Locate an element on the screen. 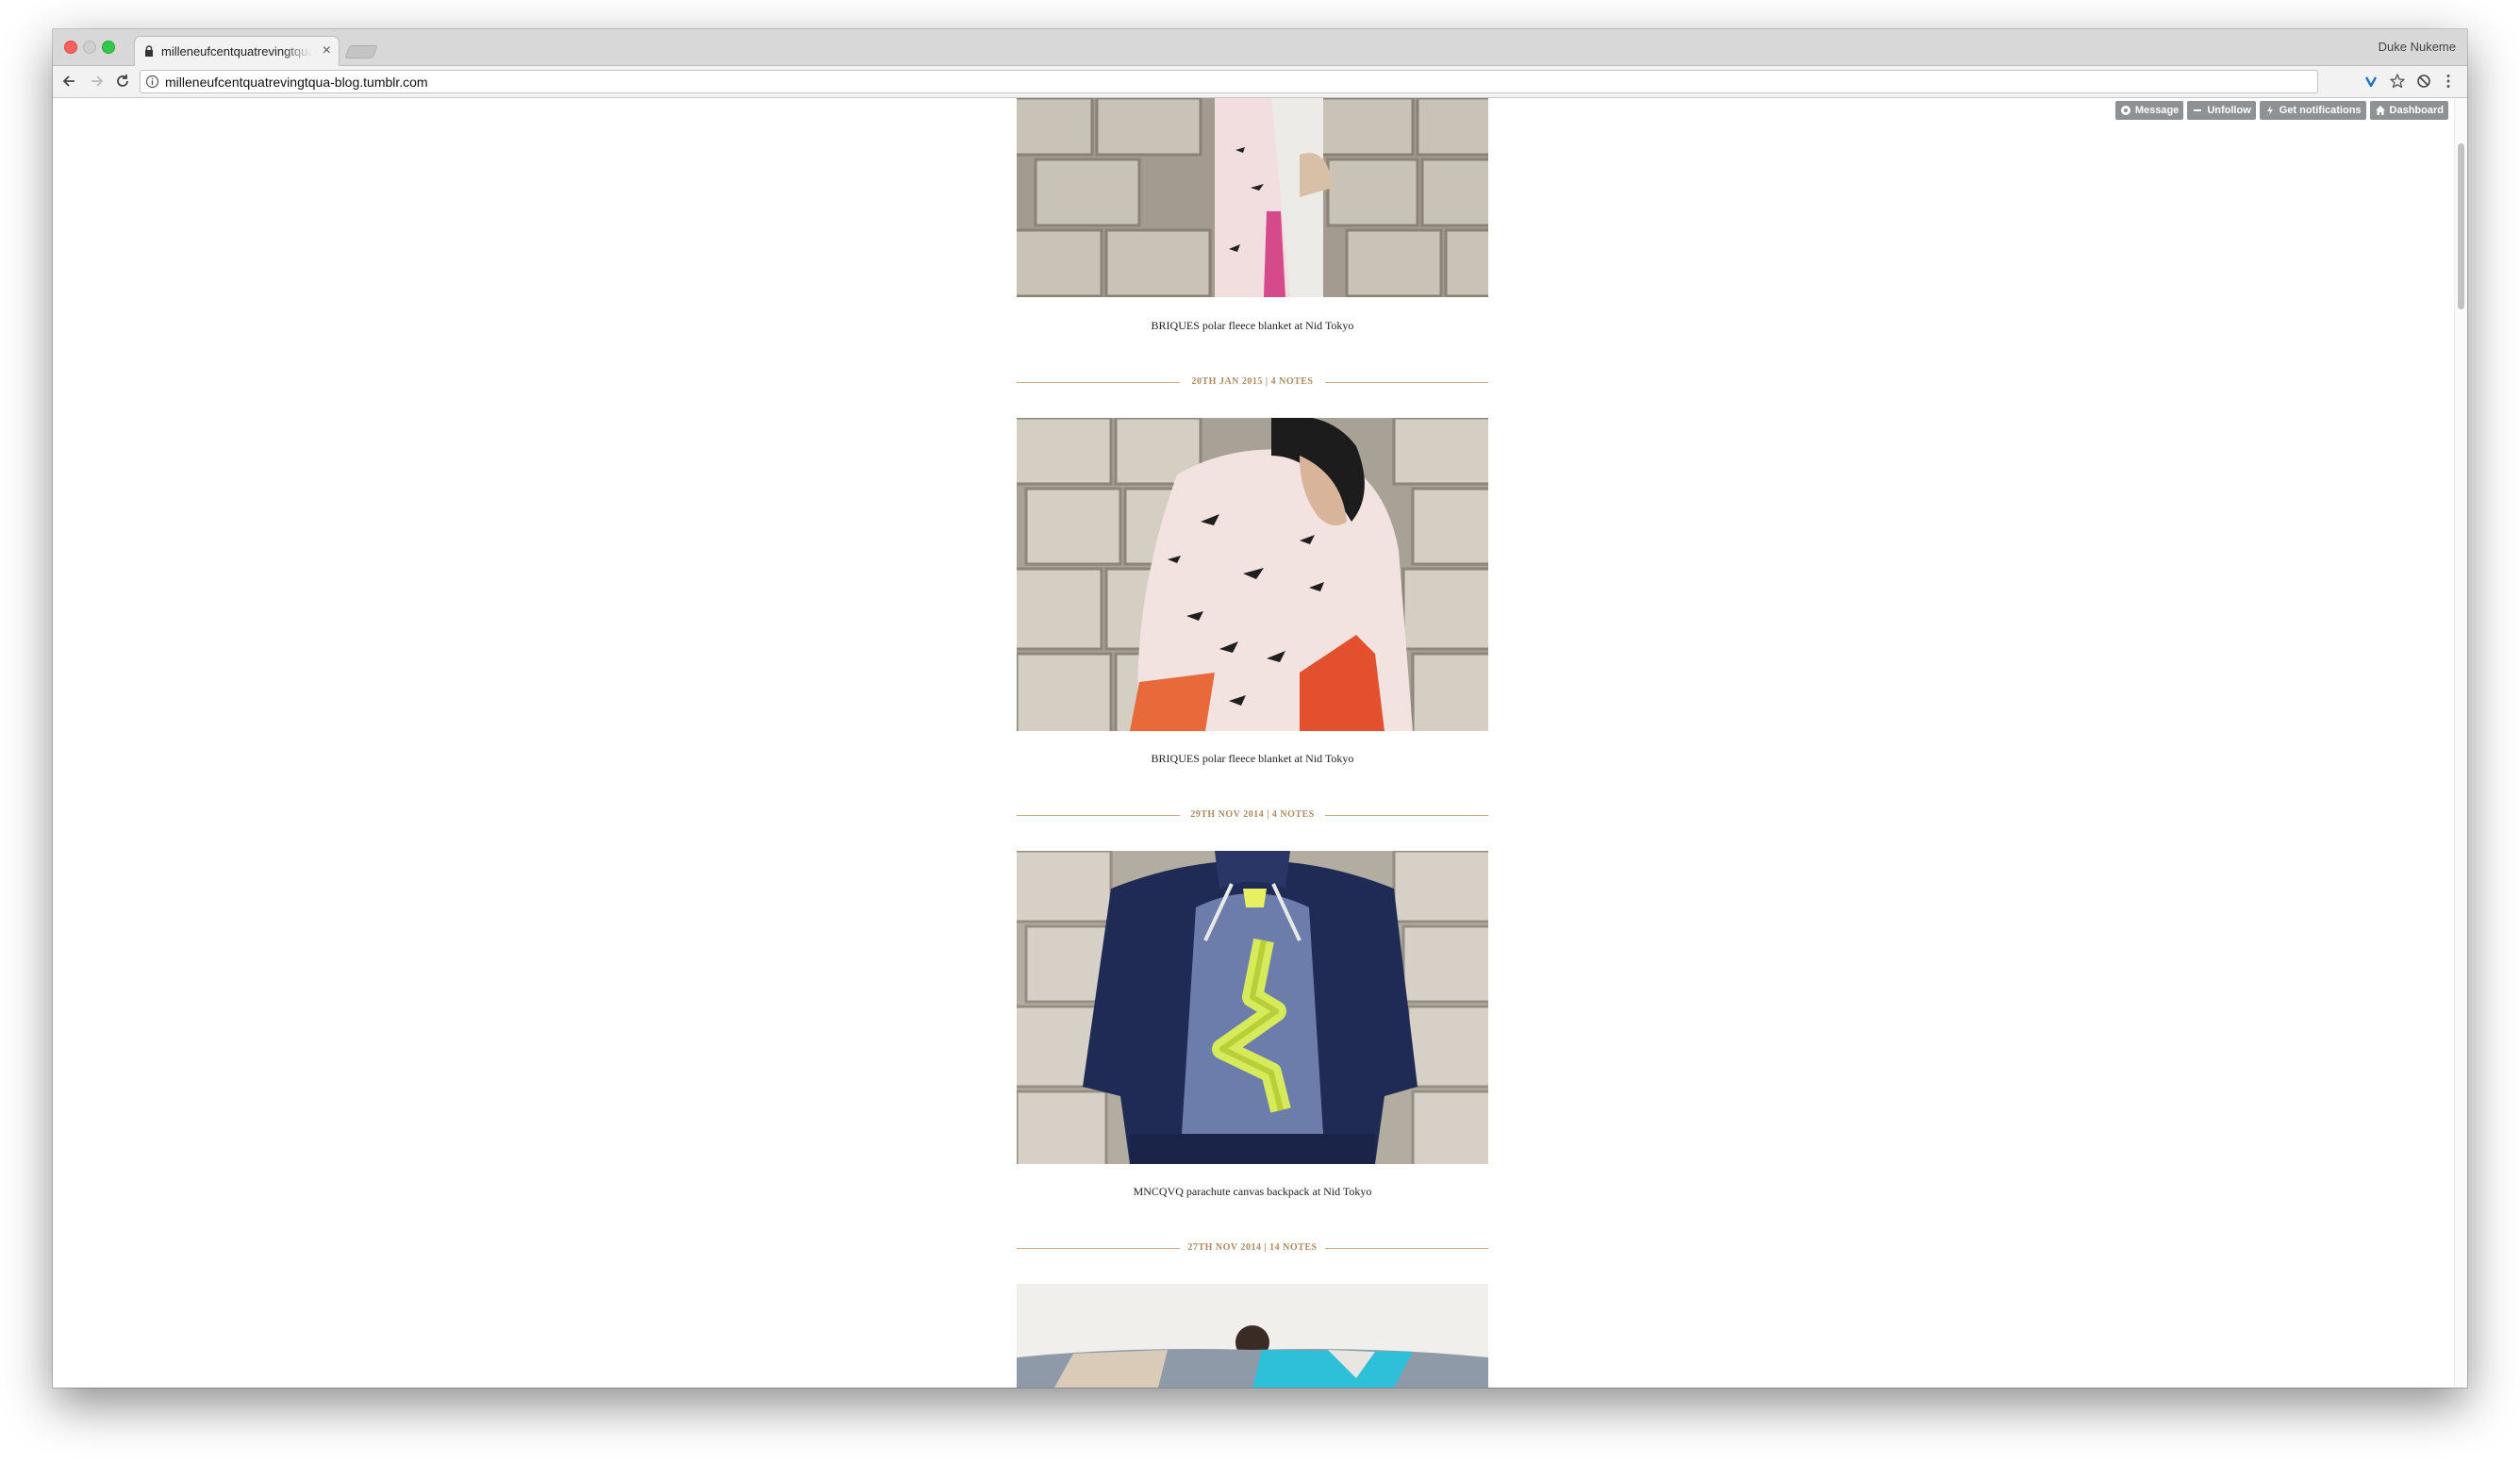 The image size is (2520, 1464). post-meta: 27TH NOV 2014 | 14 NOTES is located at coordinates (1252, 1248).